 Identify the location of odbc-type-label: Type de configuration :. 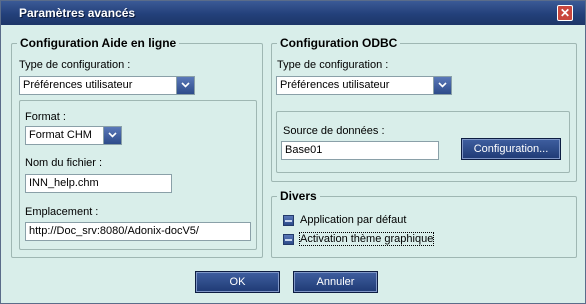
(333, 65).